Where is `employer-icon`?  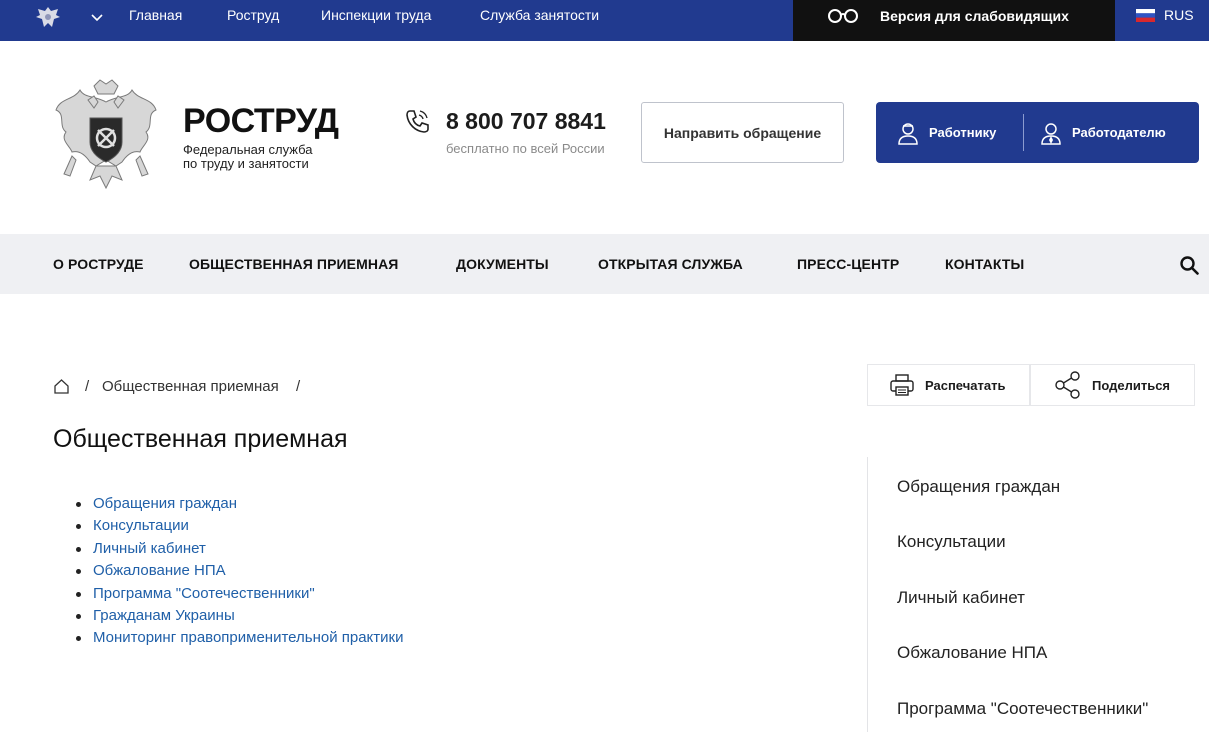 employer-icon is located at coordinates (1051, 133).